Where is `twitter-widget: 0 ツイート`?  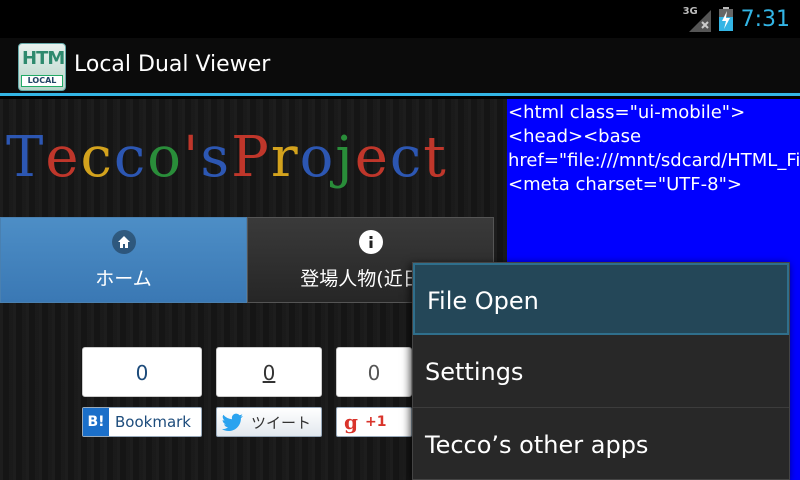 twitter-widget: 0 ツイート is located at coordinates (269, 392).